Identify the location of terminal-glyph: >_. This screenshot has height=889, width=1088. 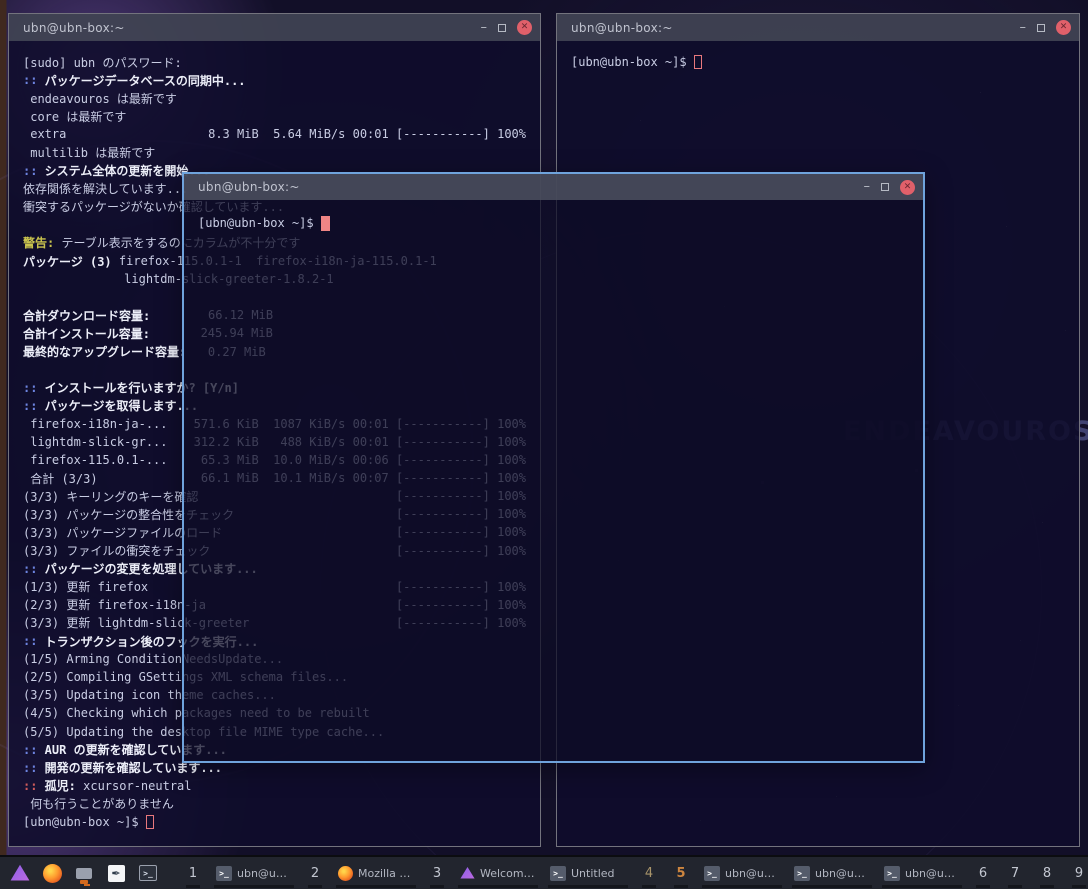
(148, 873).